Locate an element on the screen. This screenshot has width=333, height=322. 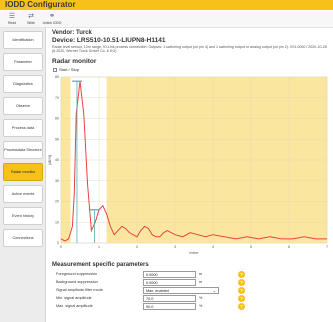
y-tick-label: 70 is located at coordinates (57, 98).